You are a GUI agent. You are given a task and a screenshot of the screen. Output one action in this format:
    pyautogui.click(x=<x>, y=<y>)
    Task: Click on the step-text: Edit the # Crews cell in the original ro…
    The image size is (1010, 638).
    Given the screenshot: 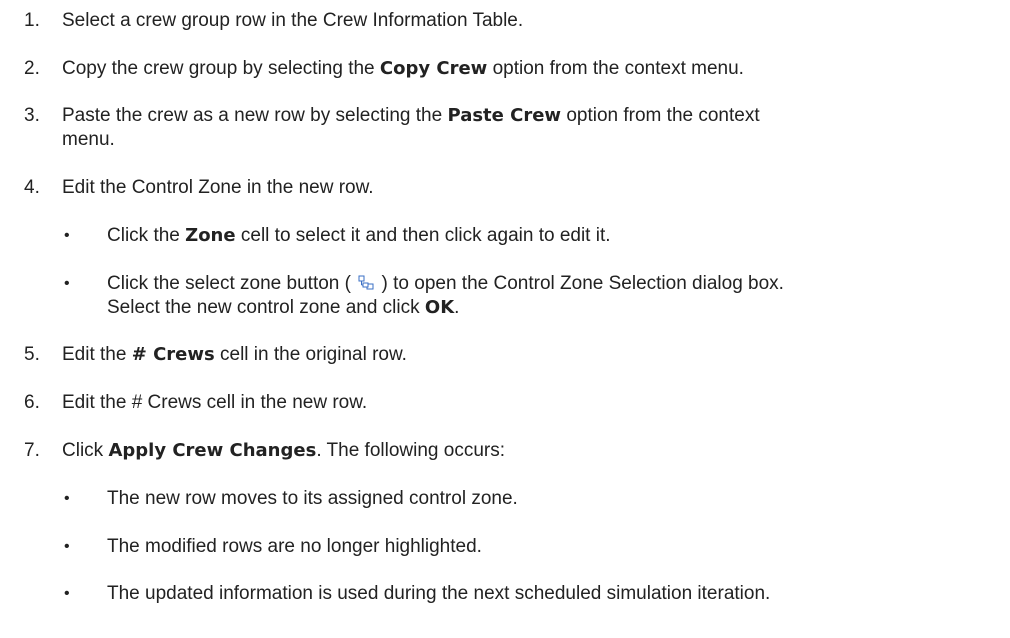 What is the action you would take?
    pyautogui.click(x=527, y=355)
    